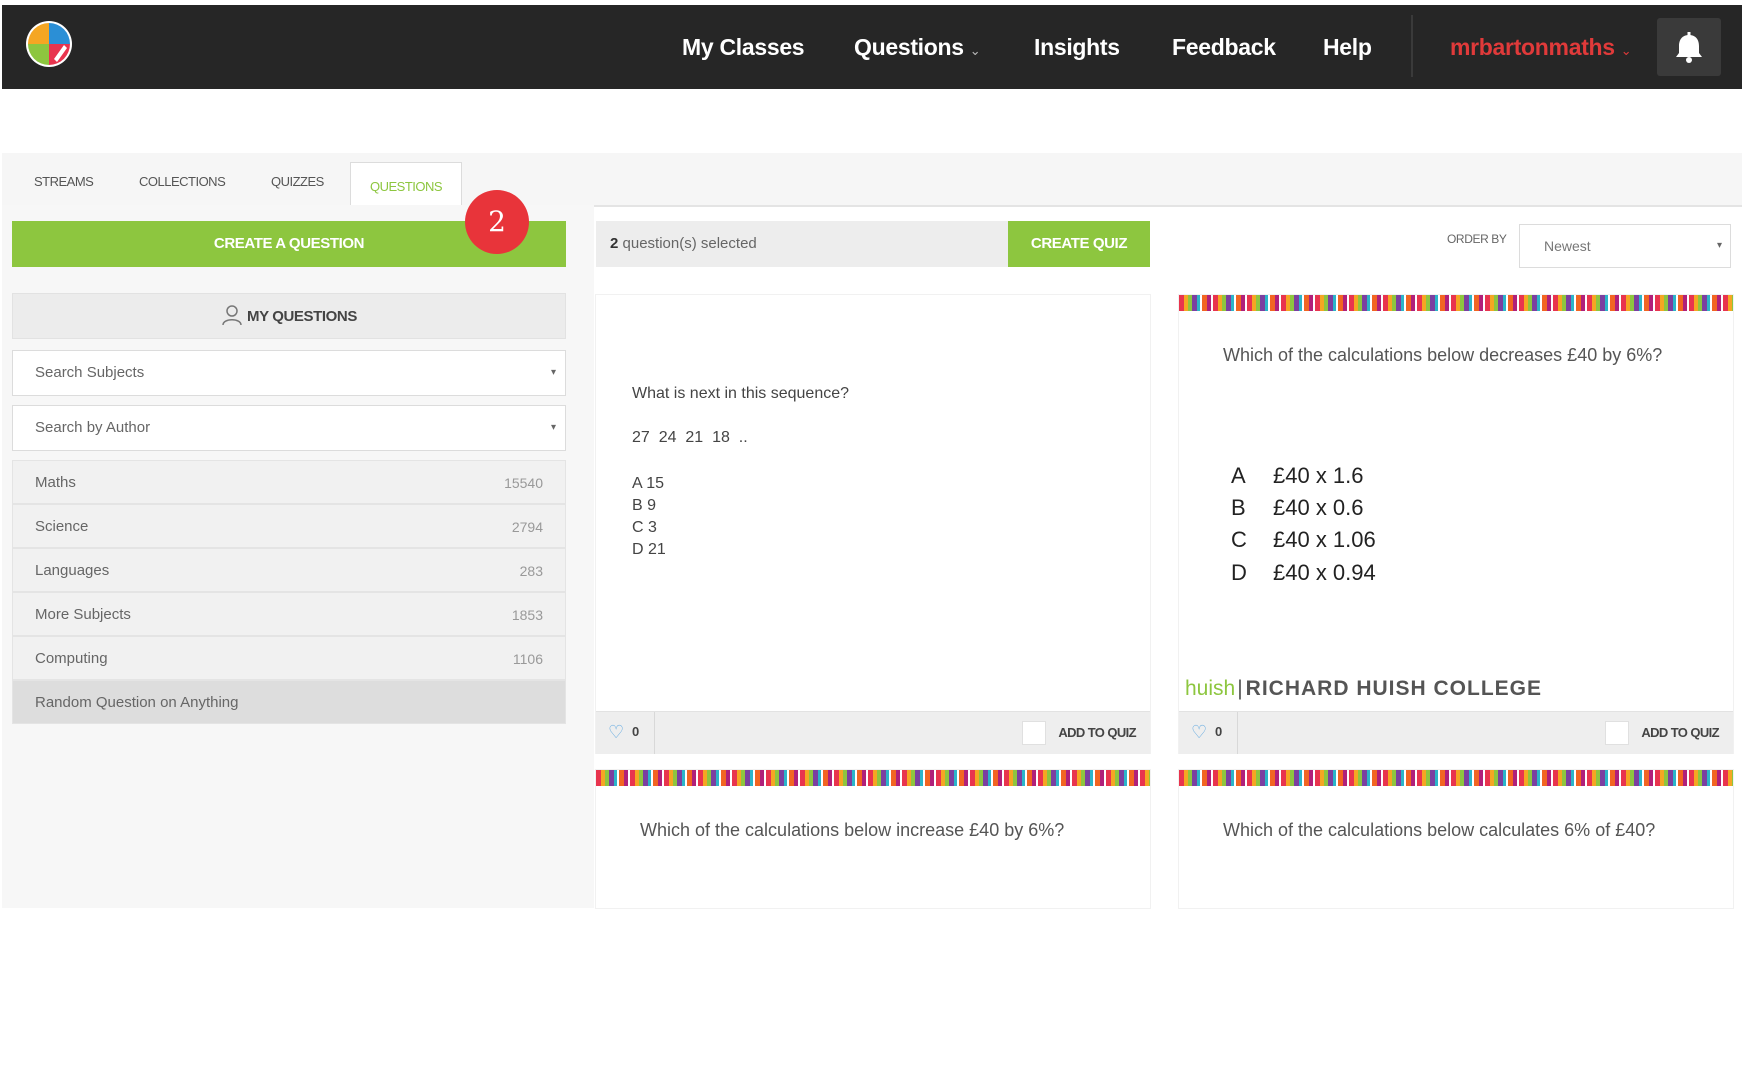 The height and width of the screenshot is (1072, 1744). I want to click on subject-item-more-subjects: More Subjects 1853, so click(289, 614).